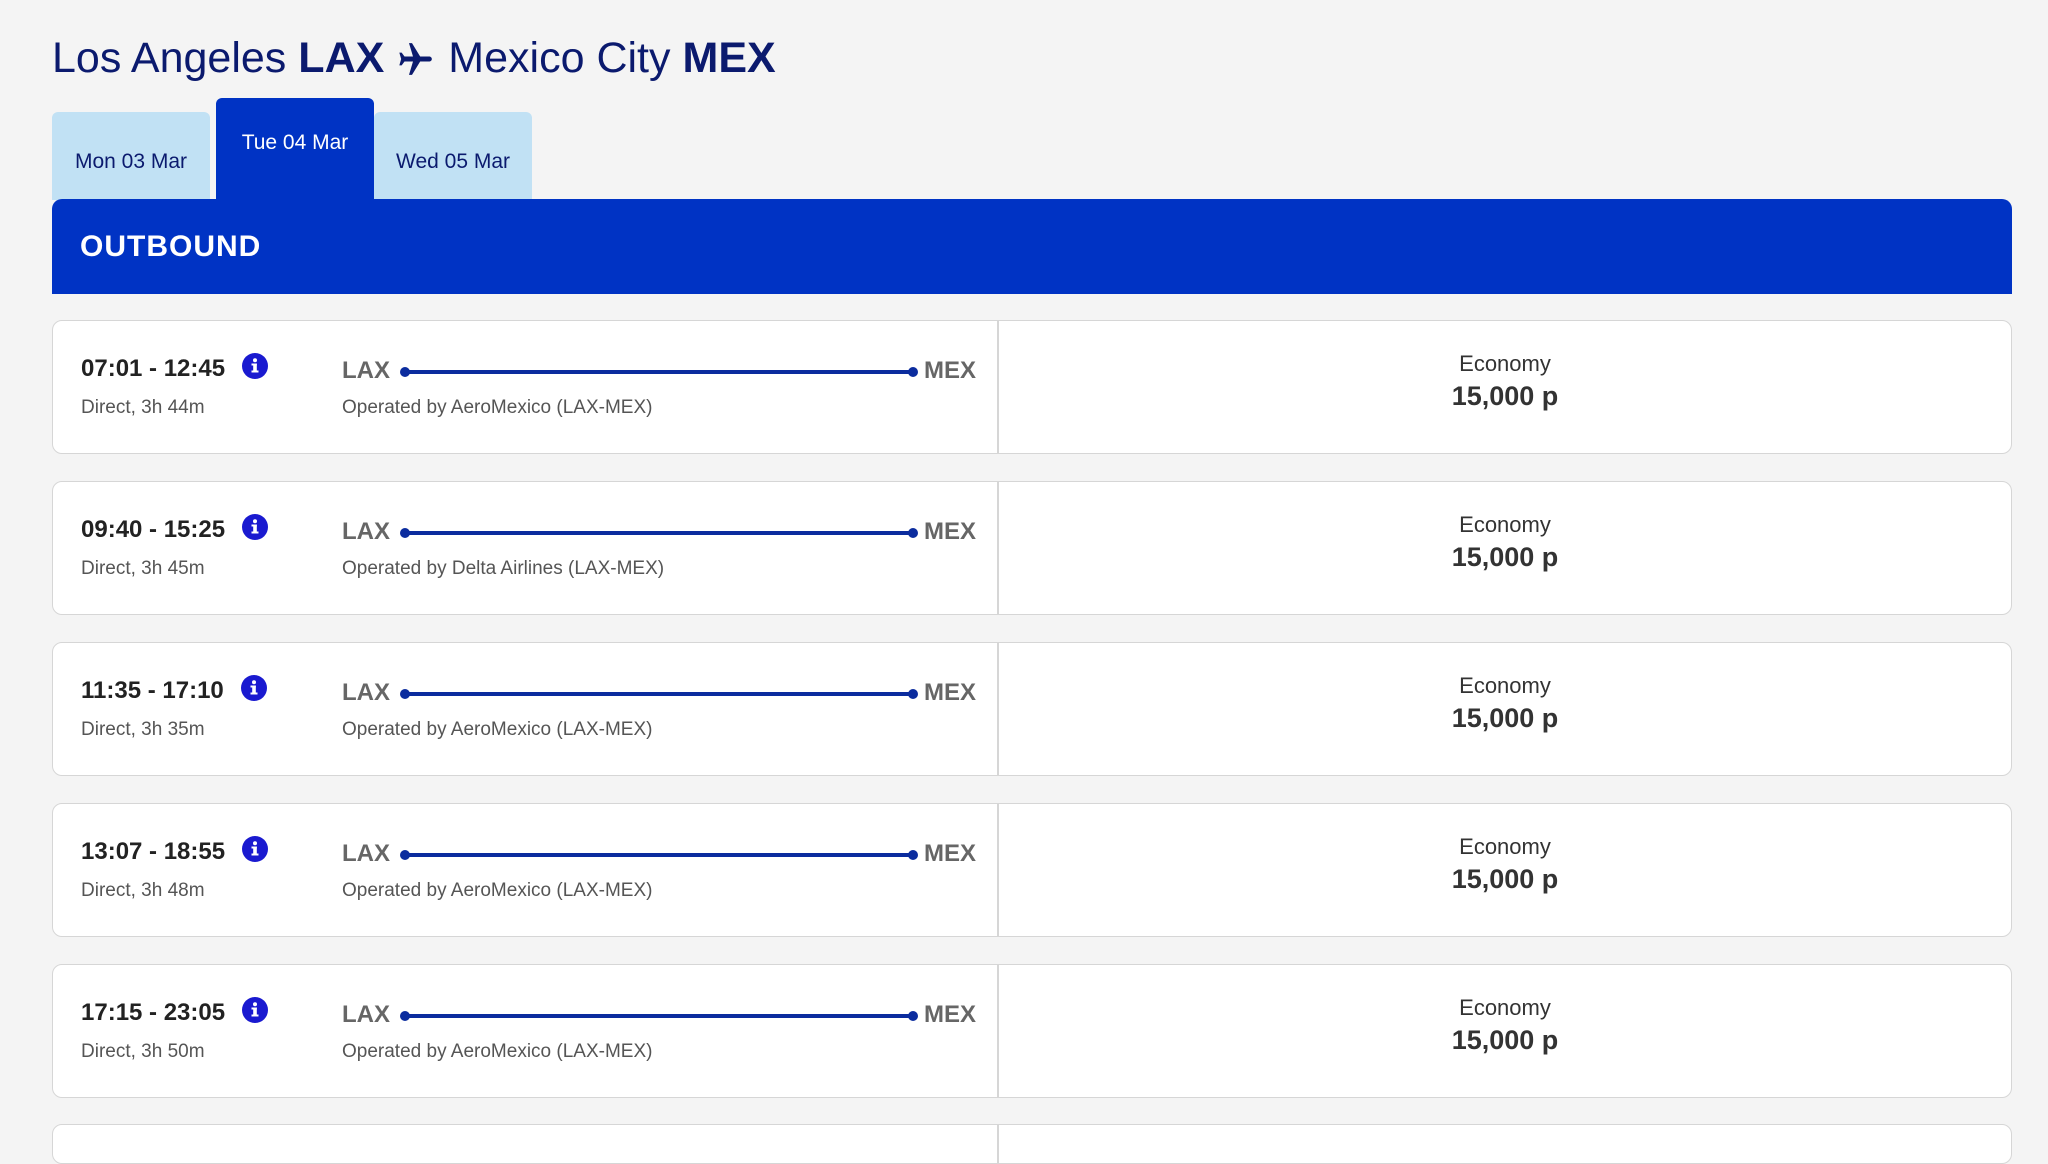 Image resolution: width=2048 pixels, height=1164 pixels. Describe the element at coordinates (153, 1012) in the screenshot. I see `flight-times: 17:15 - 23:05` at that location.